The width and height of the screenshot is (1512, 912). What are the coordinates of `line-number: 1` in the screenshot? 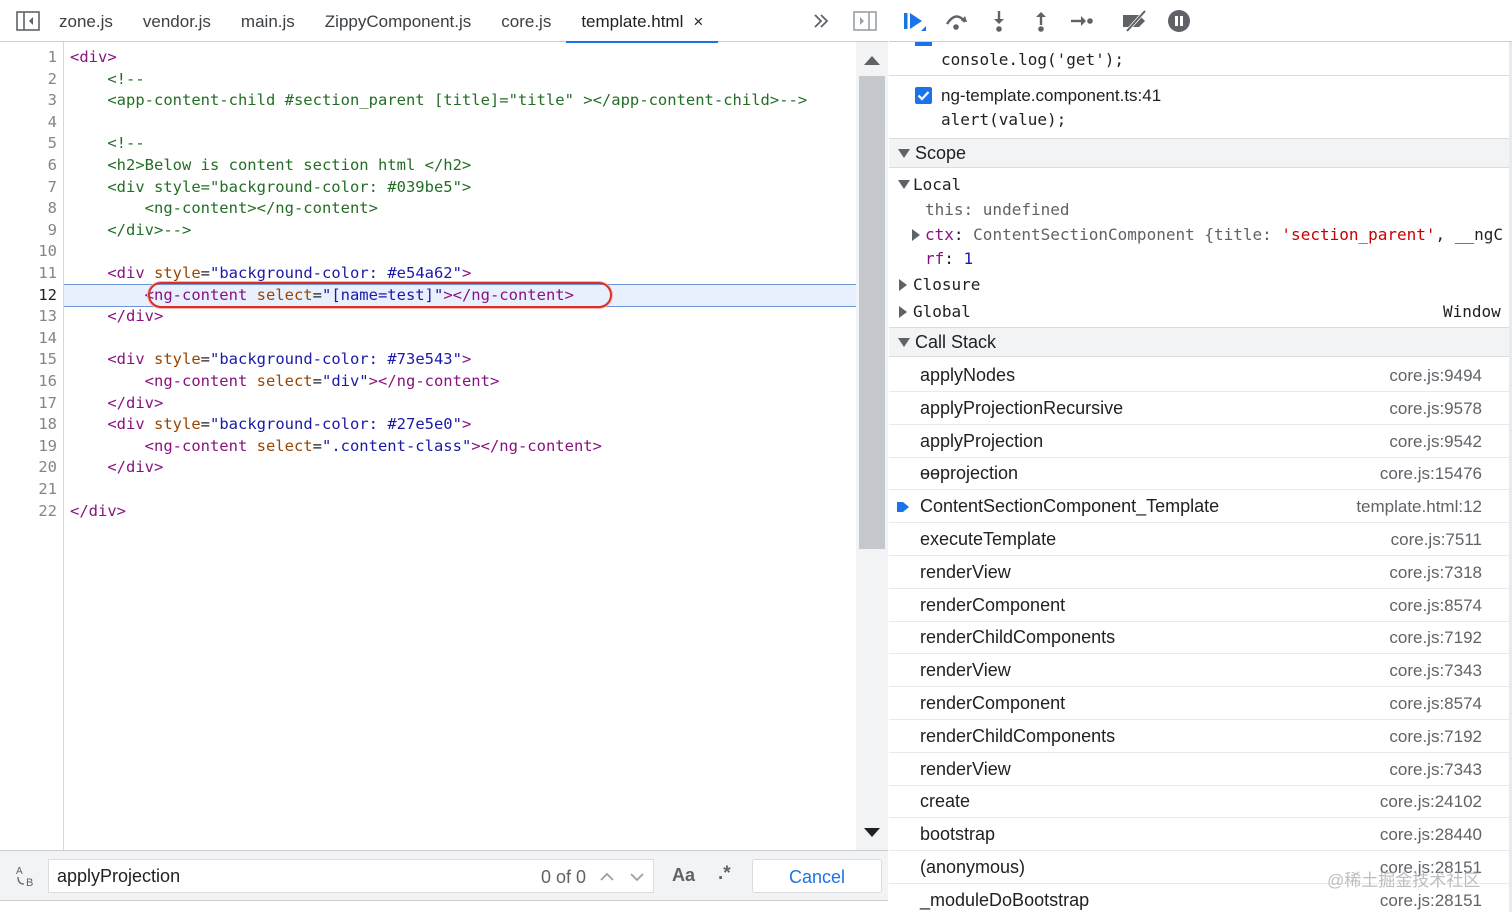 It's located at (32, 58).